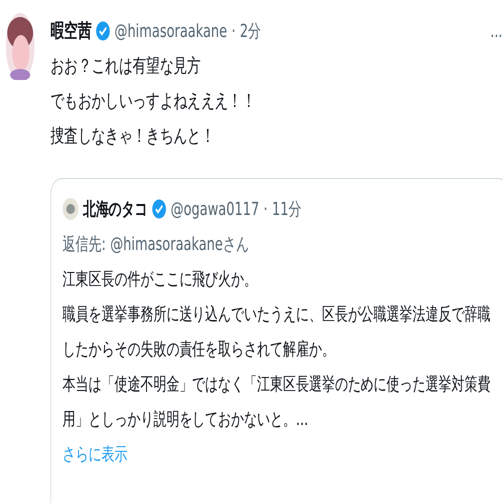 This screenshot has height=503, width=503. What do you see at coordinates (171, 31) in the screenshot?
I see `user-handle: @himasoraakane` at bounding box center [171, 31].